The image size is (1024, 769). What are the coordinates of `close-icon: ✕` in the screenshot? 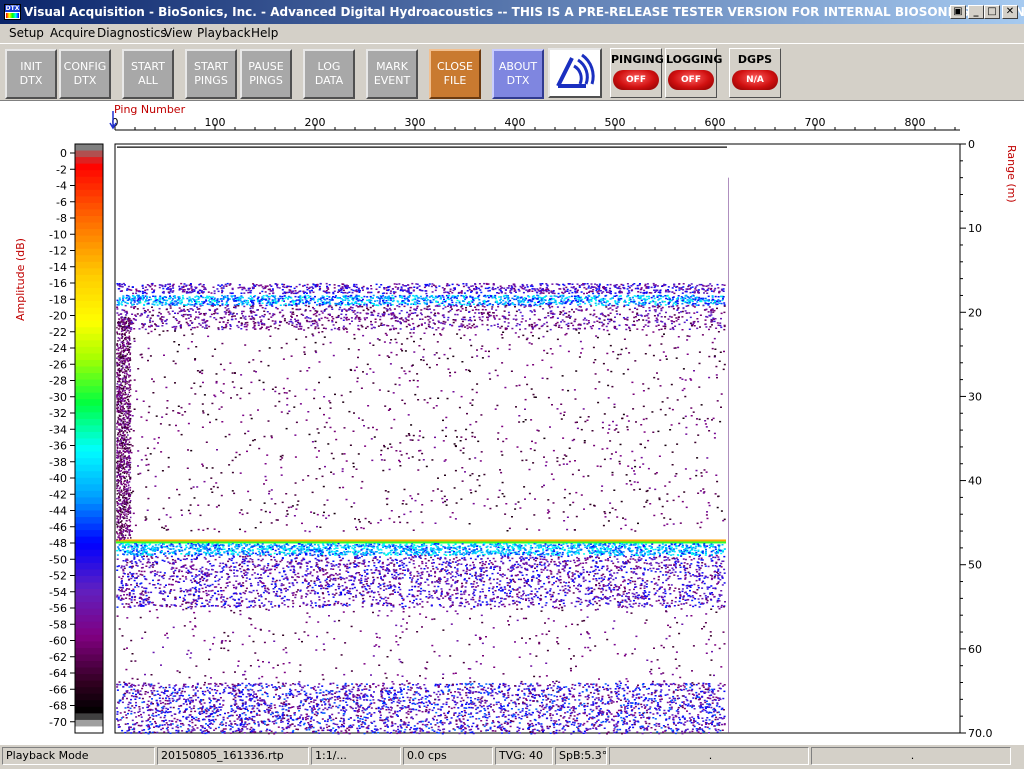 It's located at (1010, 12).